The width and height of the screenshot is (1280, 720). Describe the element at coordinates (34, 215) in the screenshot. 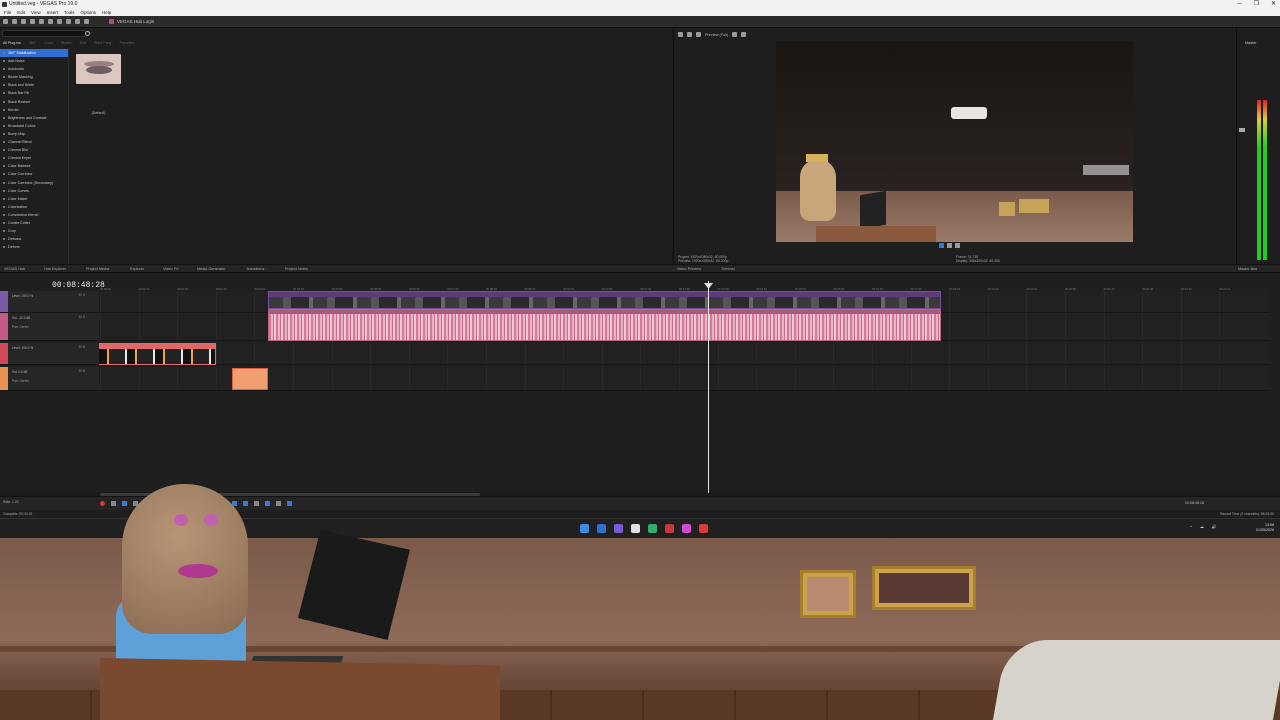

I see `plugin-list-item: Convolution Kernel` at that location.